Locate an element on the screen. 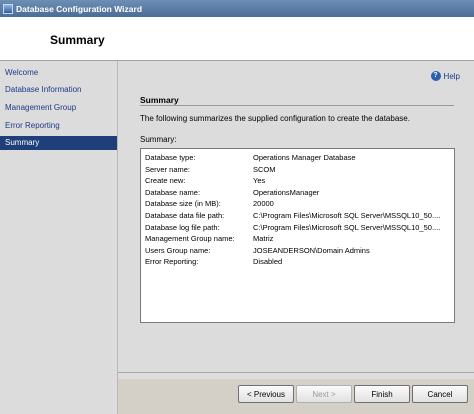  summary-value: OperationsManager is located at coordinates (286, 192).